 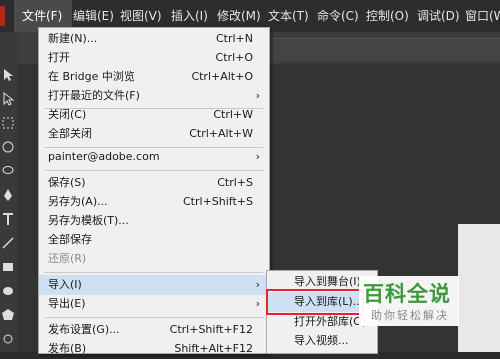 What do you see at coordinates (67, 303) in the screenshot?
I see `menu-item-label: 导出(E)` at bounding box center [67, 303].